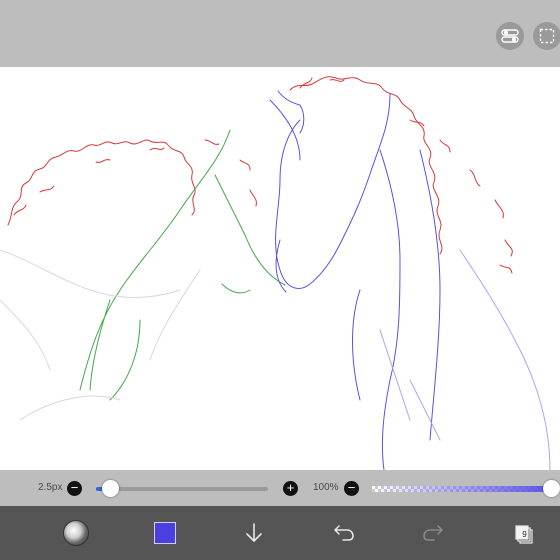 The width and height of the screenshot is (560, 560). What do you see at coordinates (510, 36) in the screenshot?
I see `toggle-icon` at bounding box center [510, 36].